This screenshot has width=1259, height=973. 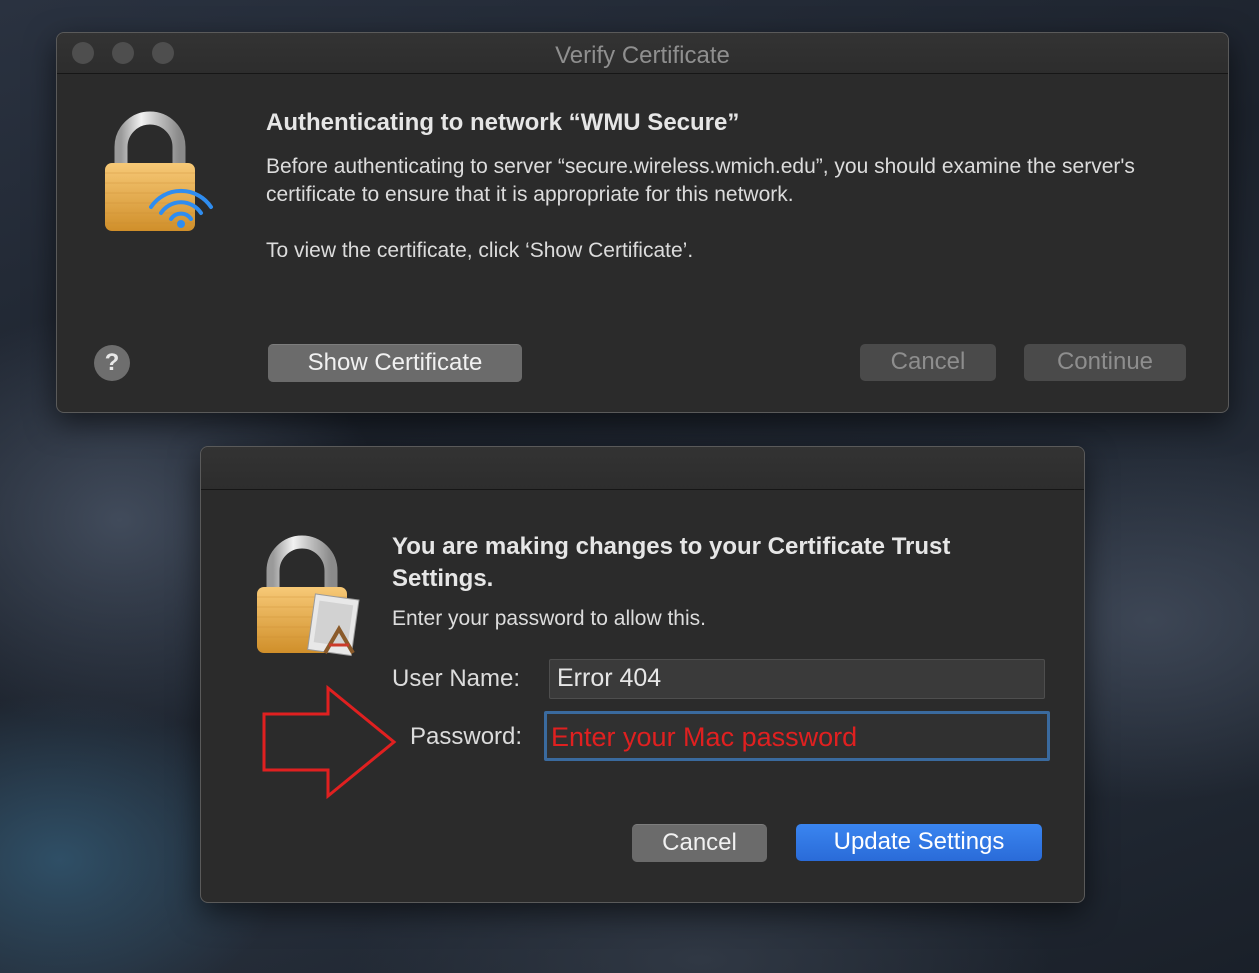 What do you see at coordinates (1105, 362) in the screenshot?
I see `continue-button: Continue` at bounding box center [1105, 362].